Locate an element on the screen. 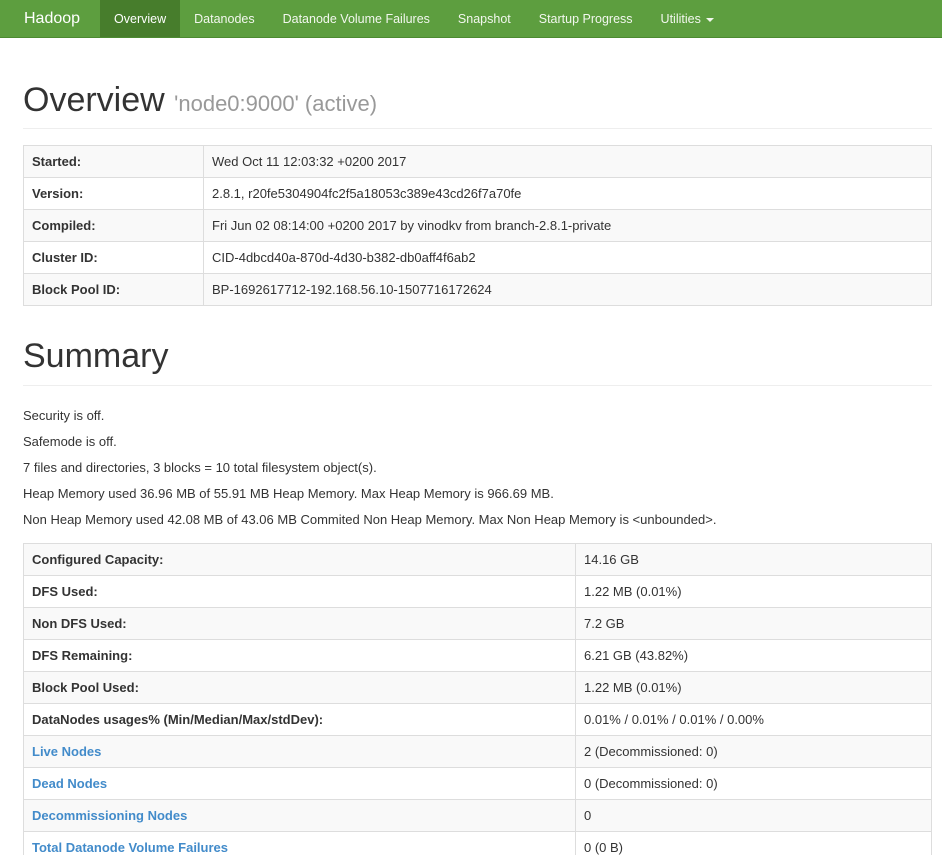 The image size is (942, 855). row-label: Block Pool Used: is located at coordinates (299, 687).